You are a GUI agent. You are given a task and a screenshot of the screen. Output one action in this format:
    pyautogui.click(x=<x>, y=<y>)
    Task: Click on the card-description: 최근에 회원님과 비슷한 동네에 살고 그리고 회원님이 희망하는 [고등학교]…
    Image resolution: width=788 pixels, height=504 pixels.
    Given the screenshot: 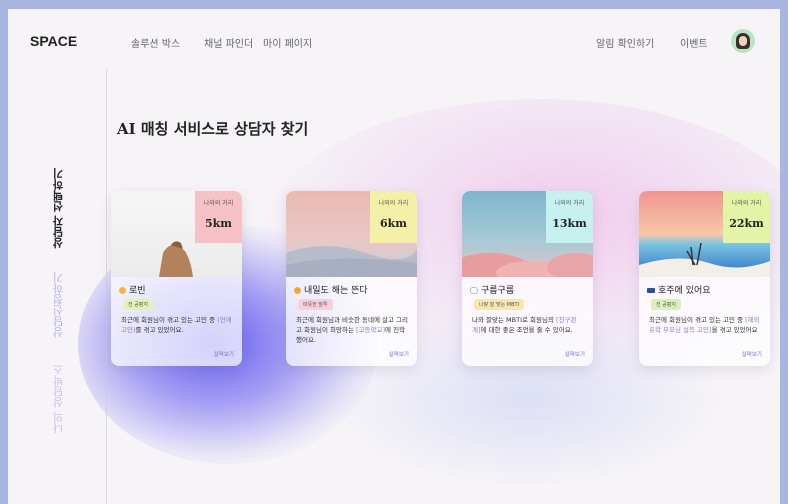 What is the action you would take?
    pyautogui.click(x=352, y=330)
    